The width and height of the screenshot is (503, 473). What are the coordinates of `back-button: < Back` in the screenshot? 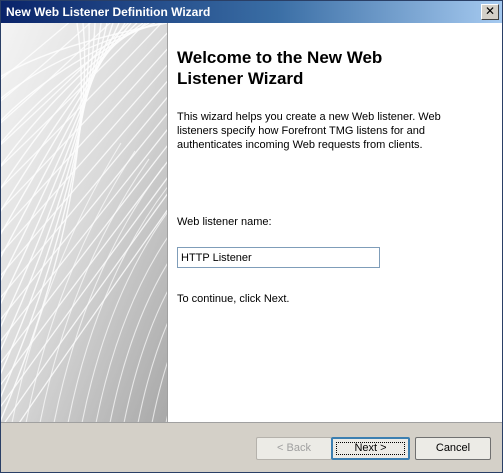 It's located at (294, 448).